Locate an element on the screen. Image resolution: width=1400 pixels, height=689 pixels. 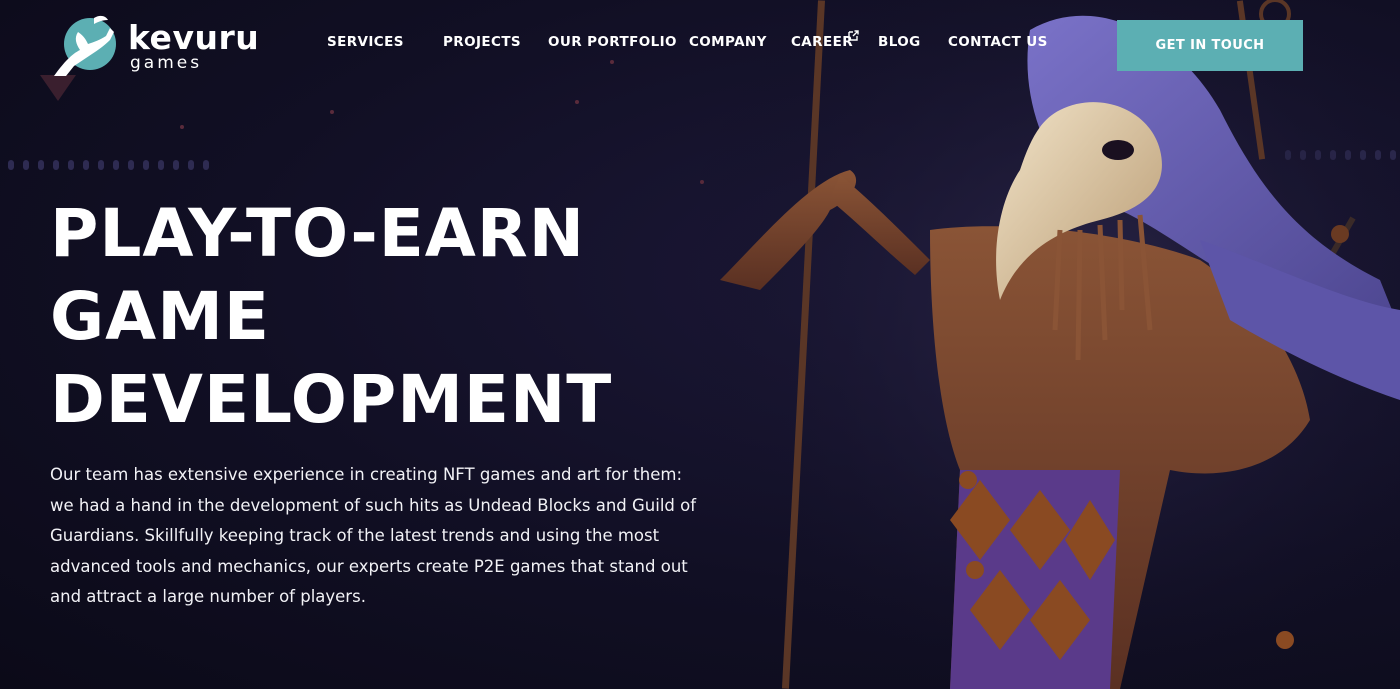
hero-title-line-1: PLAY-TO-EARN is located at coordinates (317, 233).